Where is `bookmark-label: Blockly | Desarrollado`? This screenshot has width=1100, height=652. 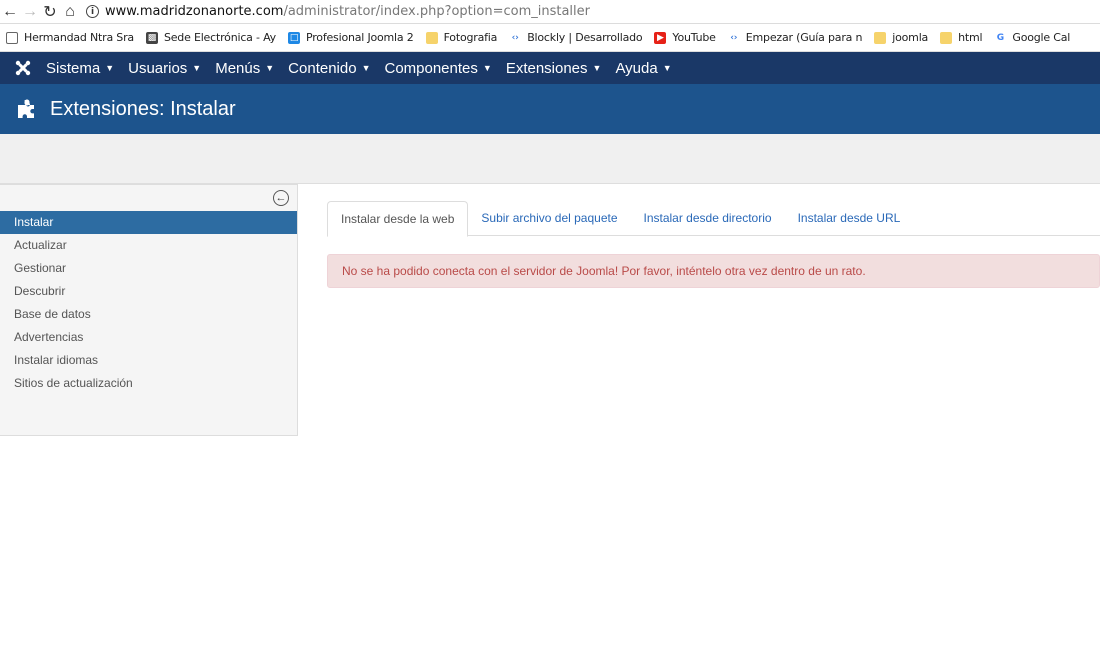 bookmark-label: Blockly | Desarrollado is located at coordinates (585, 37).